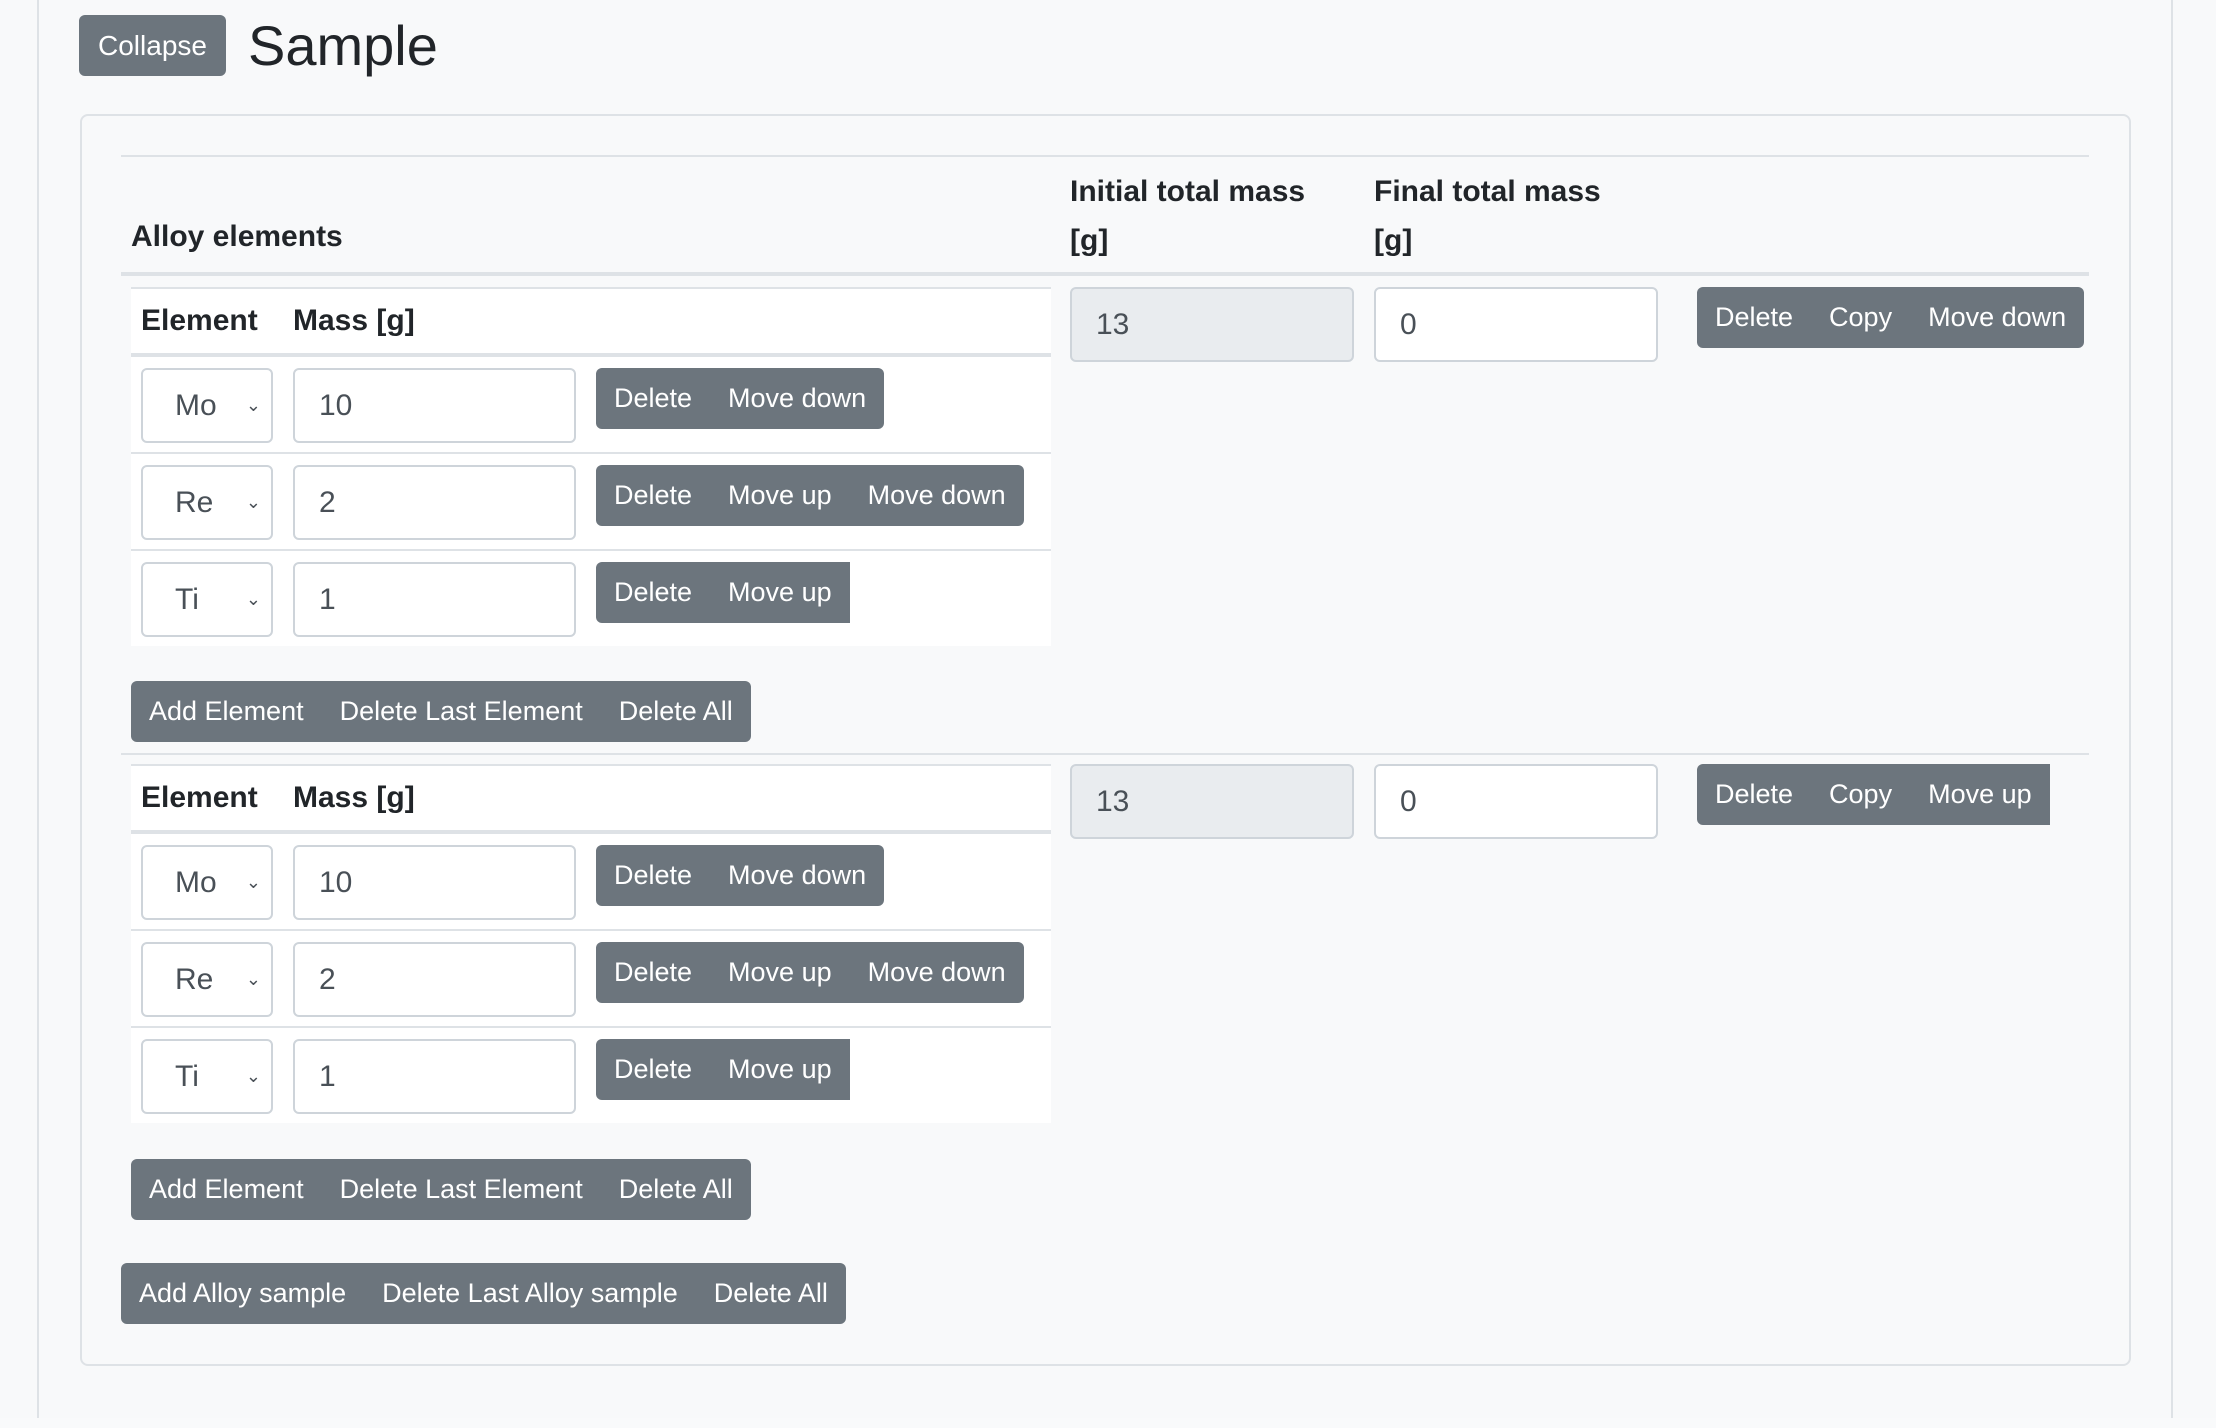 Image resolution: width=2216 pixels, height=1428 pixels. What do you see at coordinates (243, 1293) in the screenshot?
I see `add-alloy-sample-button: Add Alloy sample` at bounding box center [243, 1293].